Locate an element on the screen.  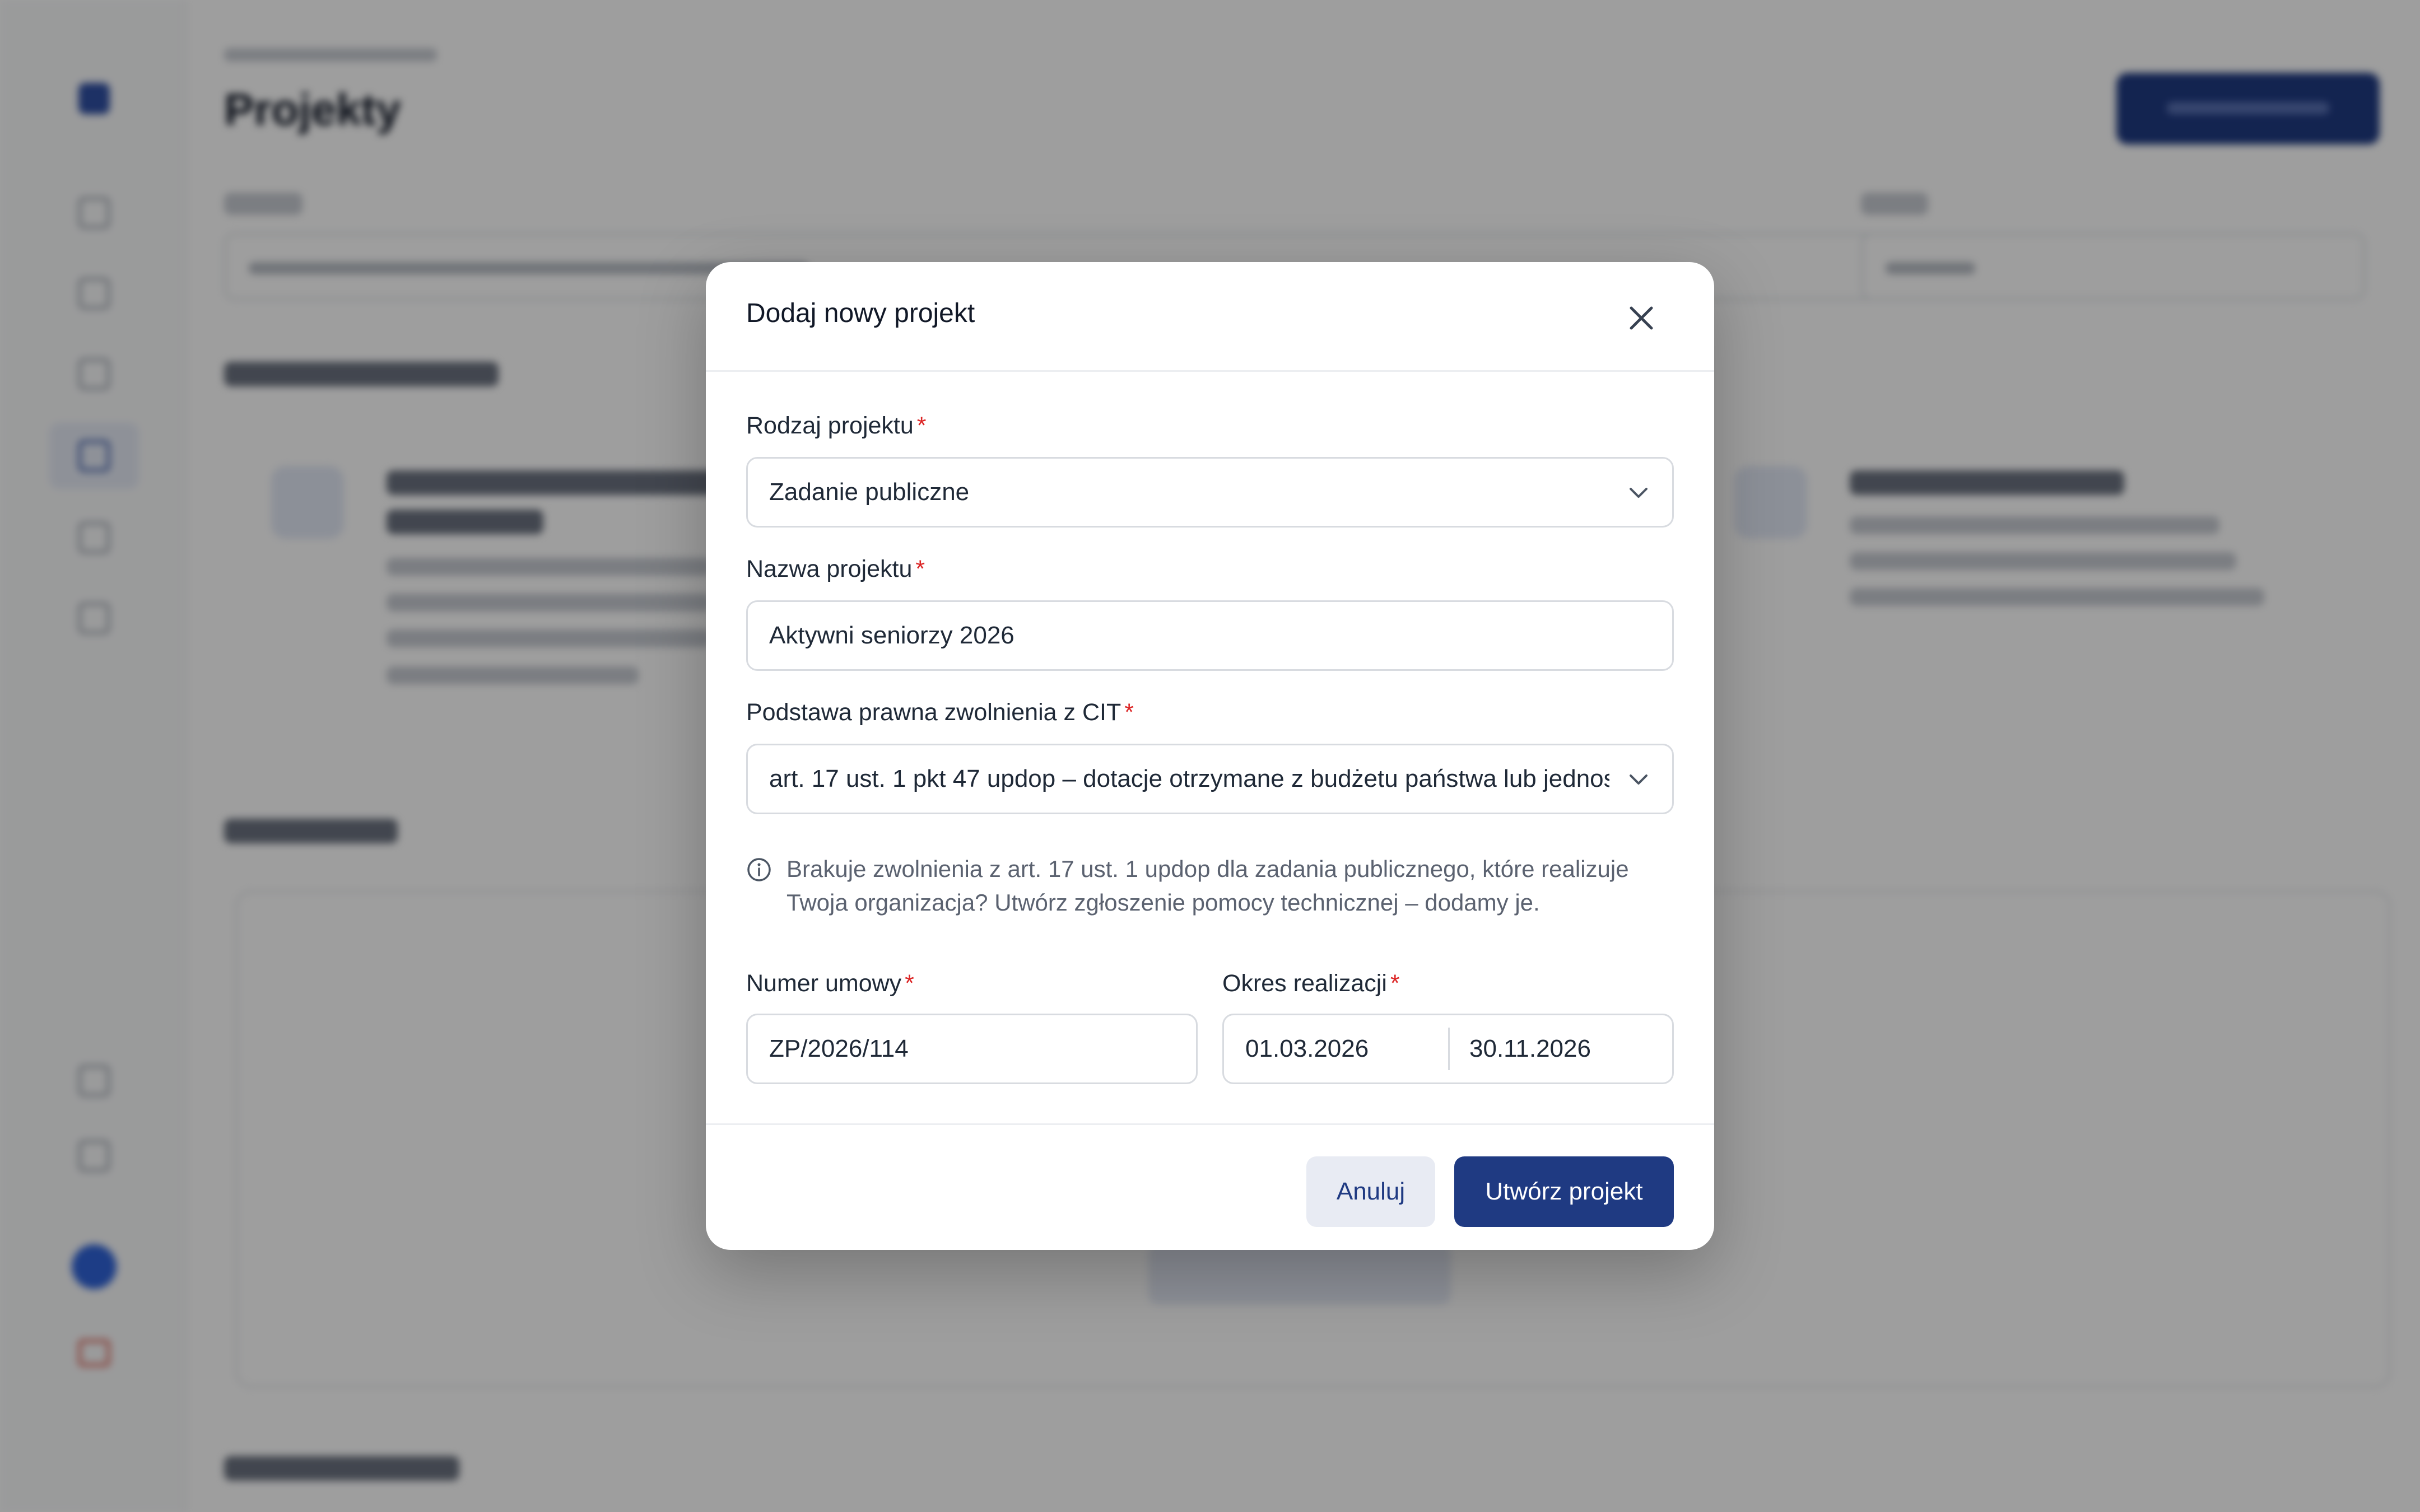
project-type-label: Rodzaj projektu * is located at coordinates (837, 426).